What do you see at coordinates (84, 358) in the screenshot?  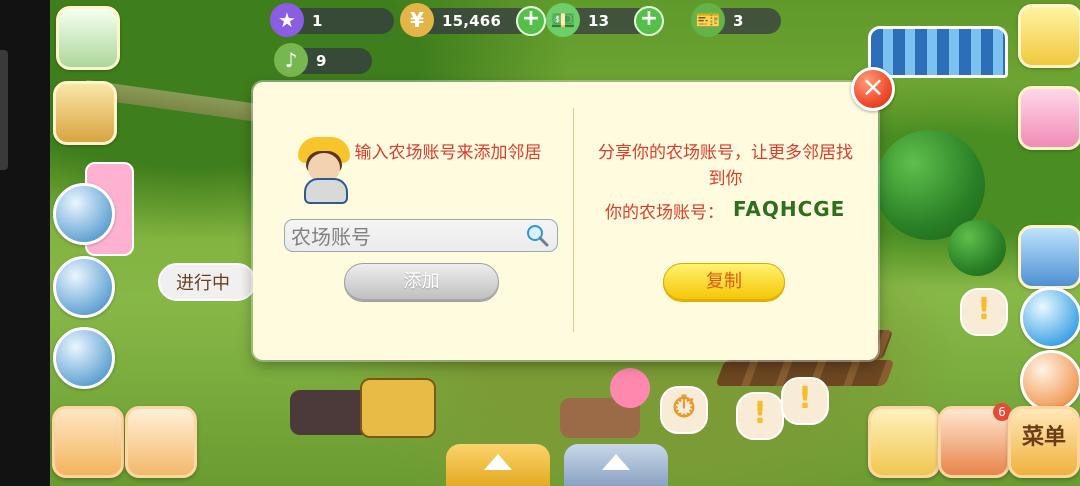 I see `honey-icon` at bounding box center [84, 358].